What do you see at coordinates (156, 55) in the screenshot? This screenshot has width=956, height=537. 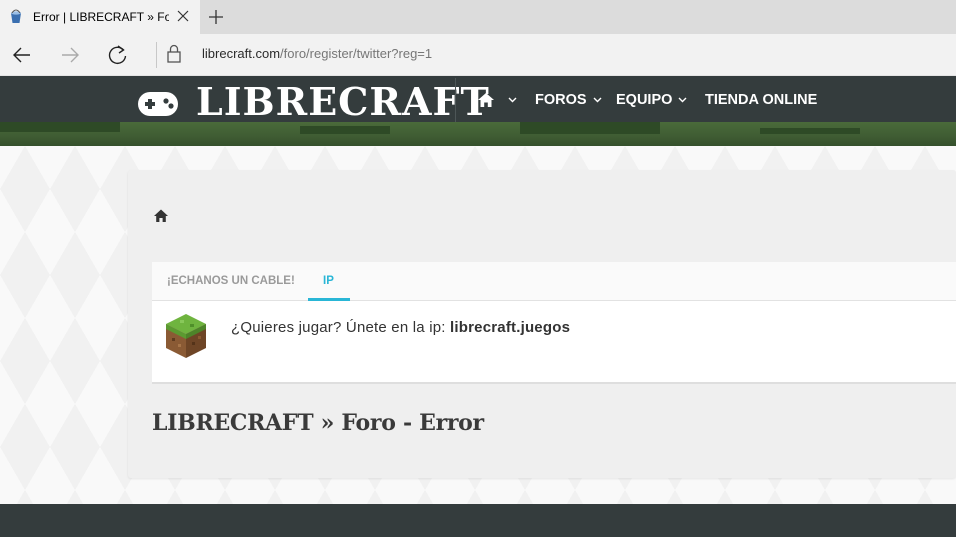 I see `navbar-divider` at bounding box center [156, 55].